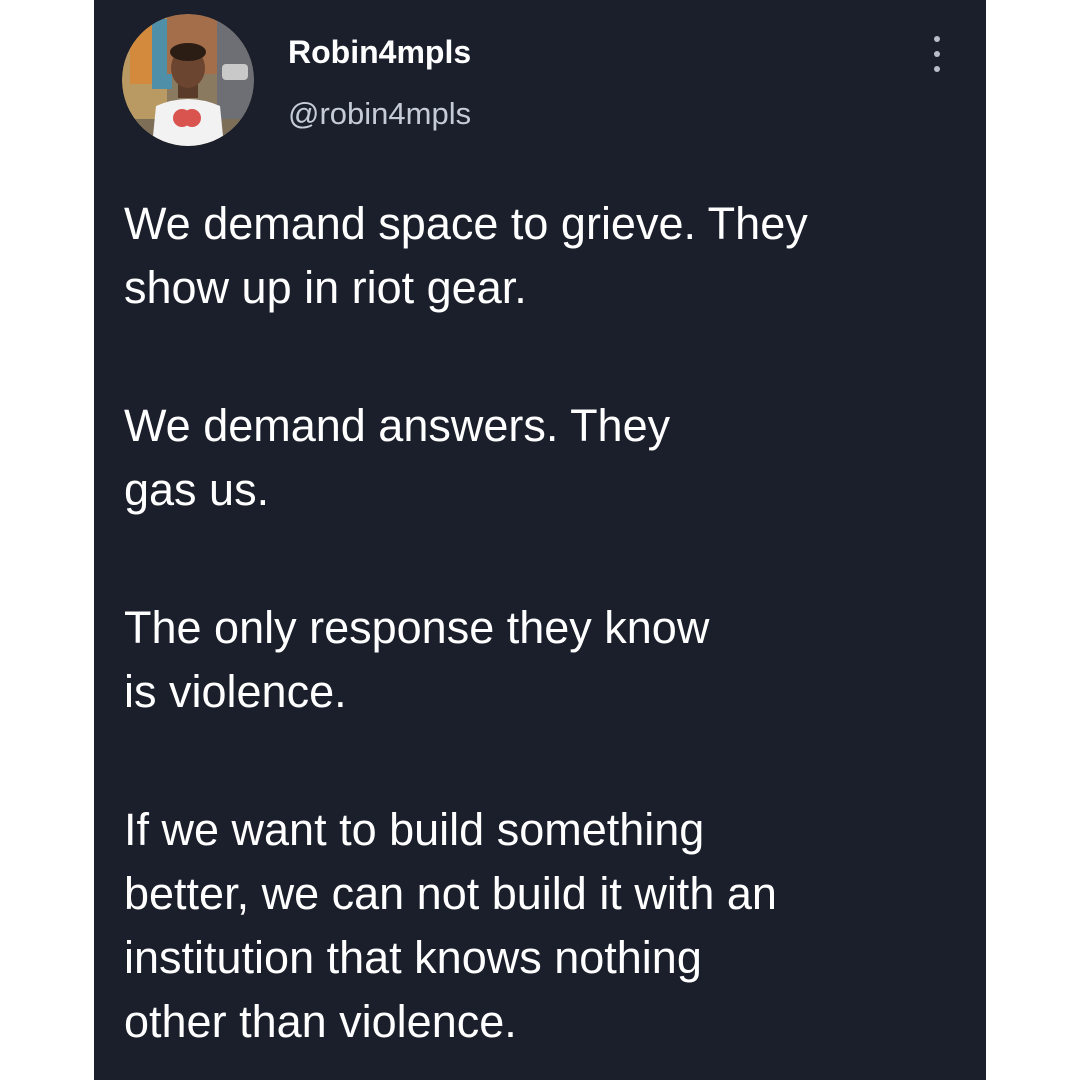 The image size is (1080, 1080). Describe the element at coordinates (397, 457) in the screenshot. I see `tweet-paragraph: We demand answers. They gas us.` at that location.